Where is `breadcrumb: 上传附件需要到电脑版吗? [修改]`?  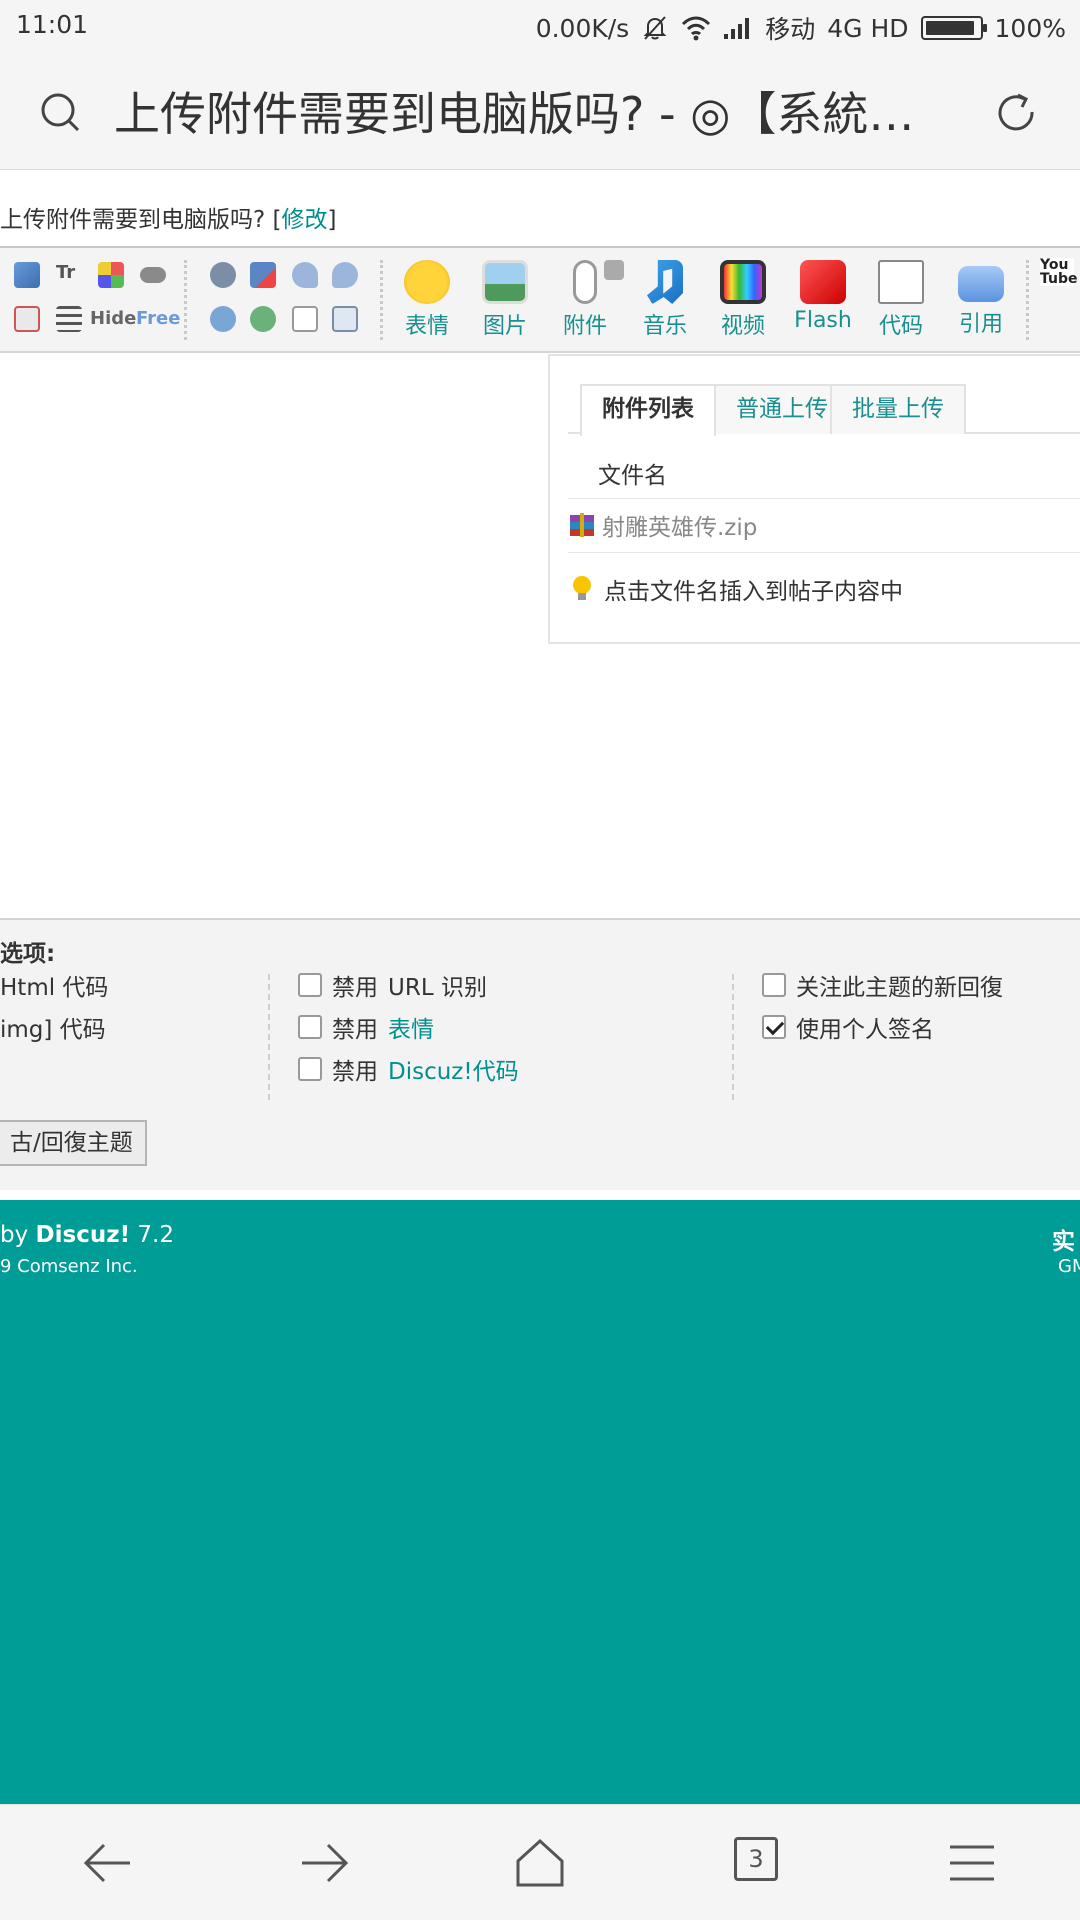
breadcrumb: 上传附件需要到电脑版吗? [修改] is located at coordinates (168, 217).